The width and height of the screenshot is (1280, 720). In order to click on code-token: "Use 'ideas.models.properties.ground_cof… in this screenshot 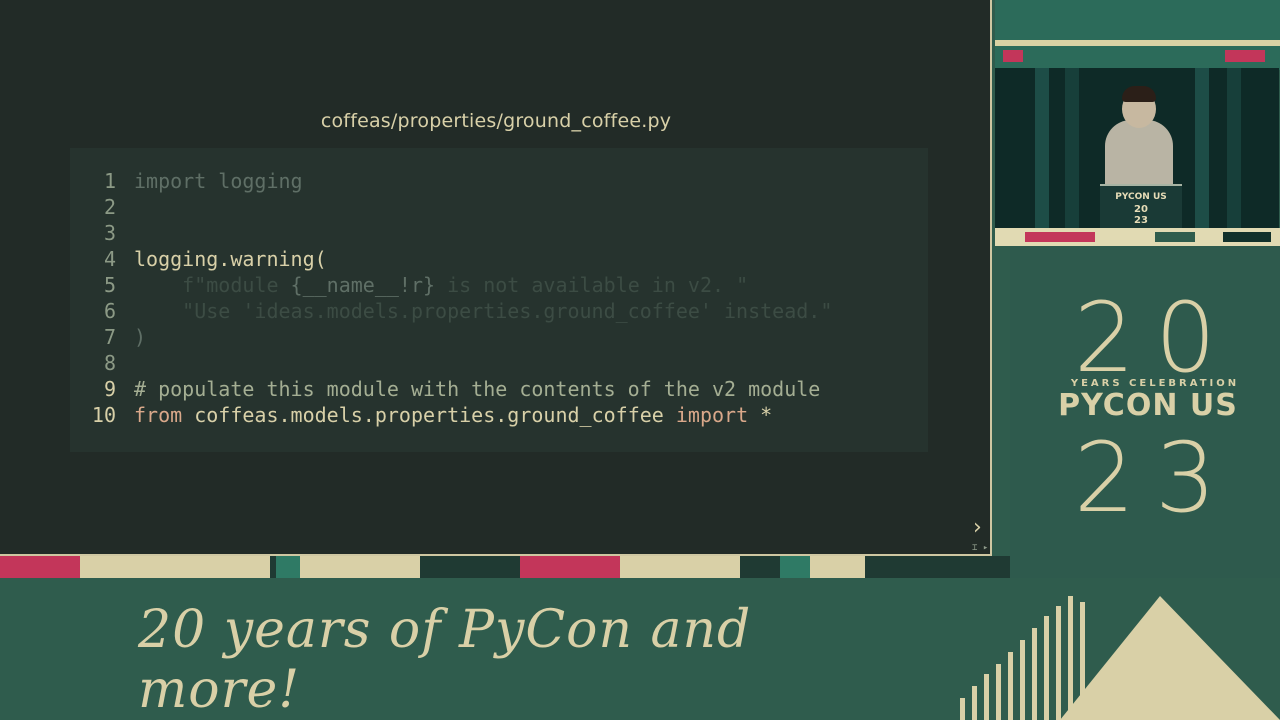, I will do `click(483, 311)`.